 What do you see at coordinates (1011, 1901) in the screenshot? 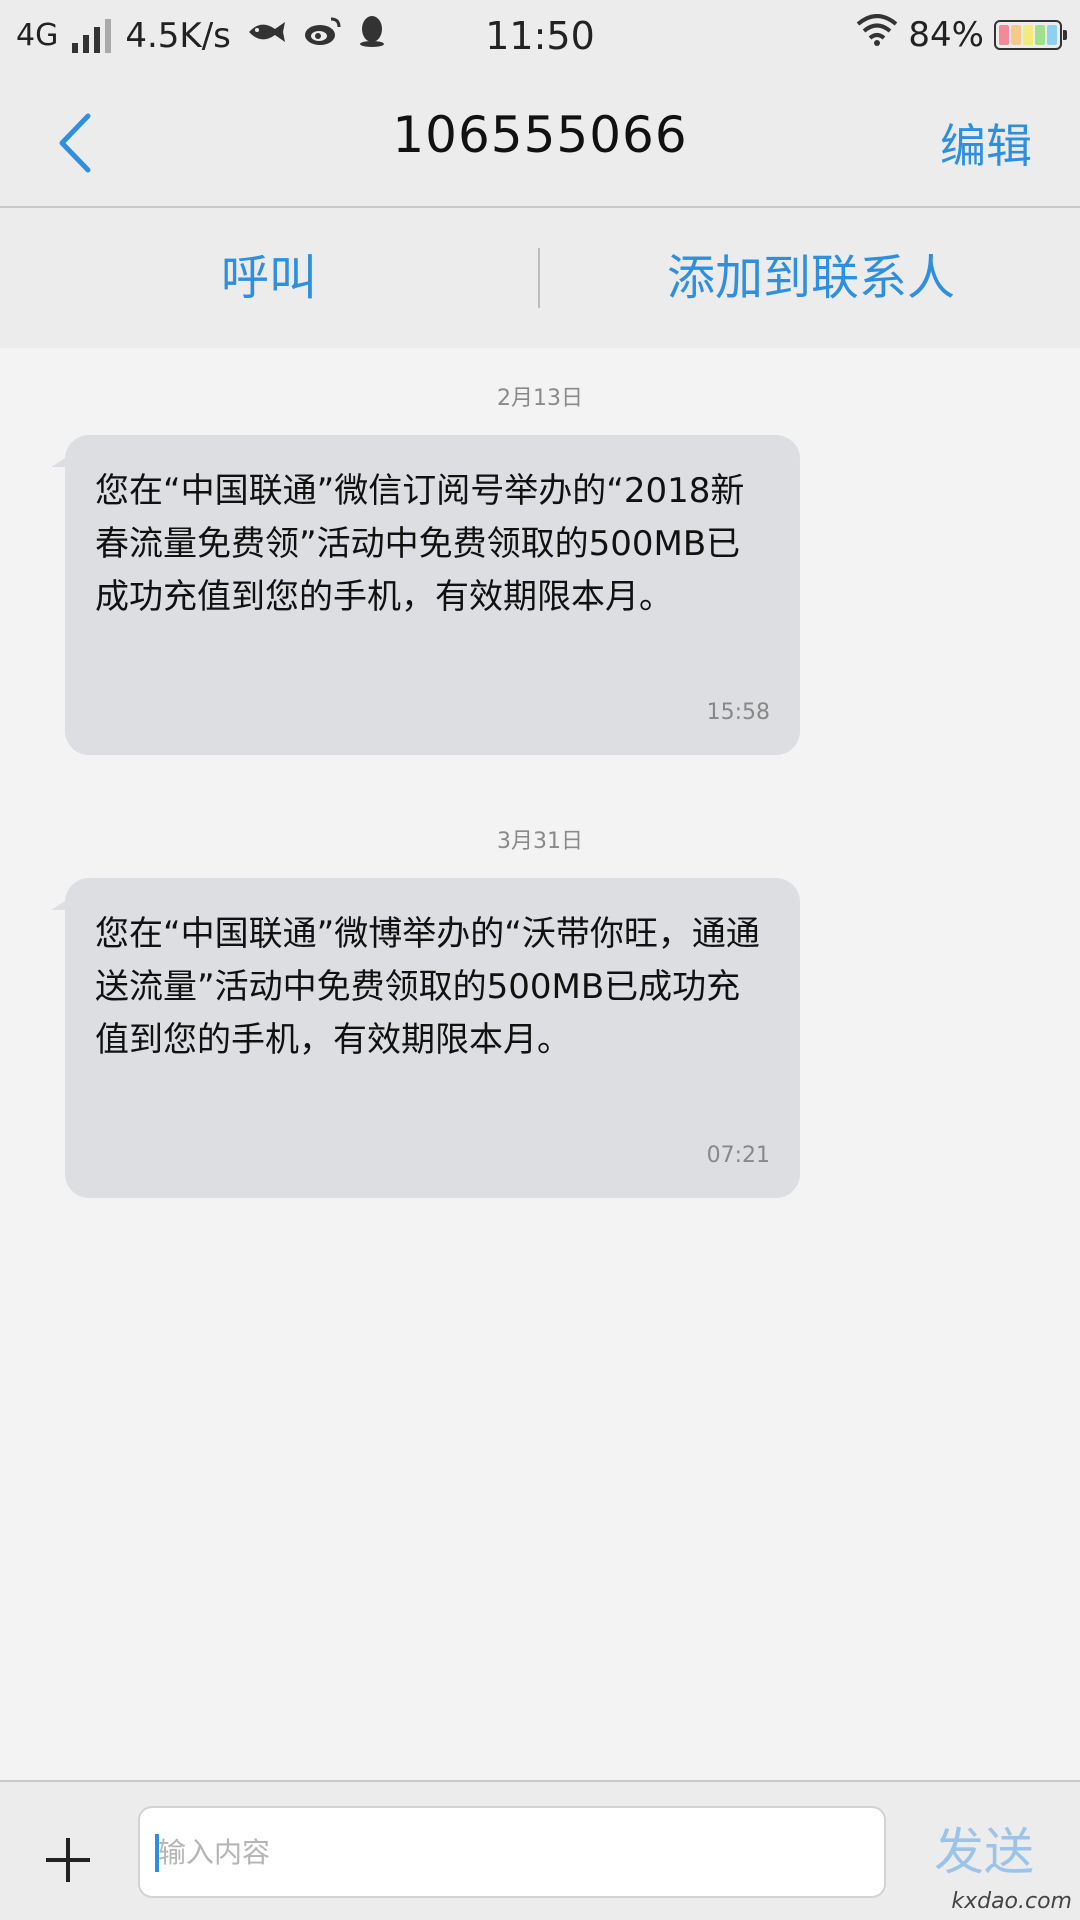
I see `watermark: kxdao.com` at bounding box center [1011, 1901].